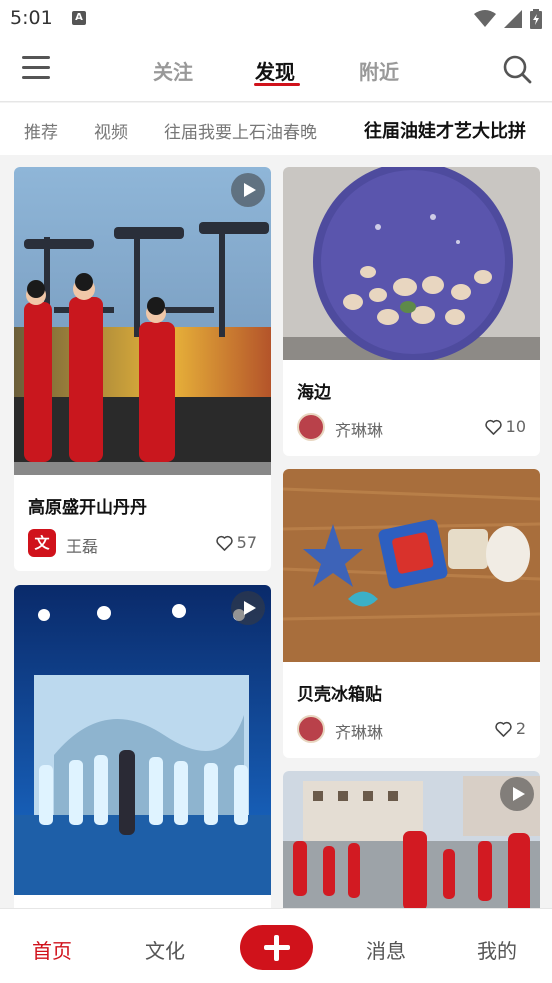 The height and width of the screenshot is (983, 552). Describe the element at coordinates (173, 70) in the screenshot. I see `tab-following: 关注` at that location.